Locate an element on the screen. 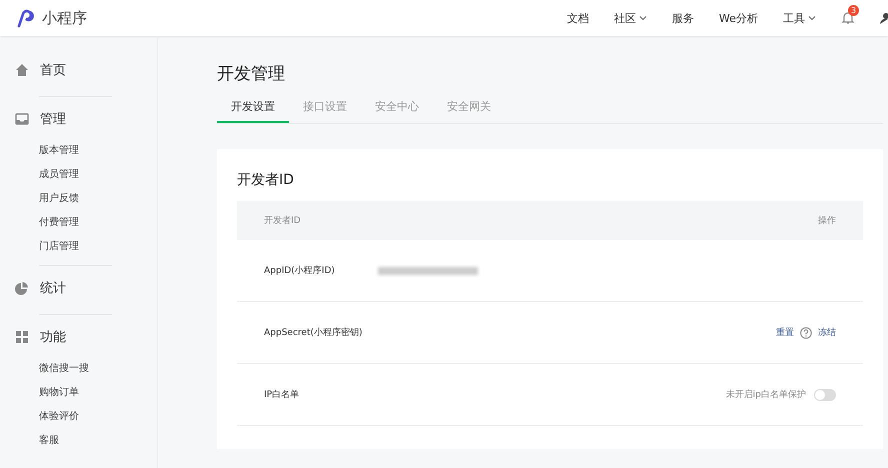 The height and width of the screenshot is (468, 888). nav-link: 文档 is located at coordinates (578, 18).